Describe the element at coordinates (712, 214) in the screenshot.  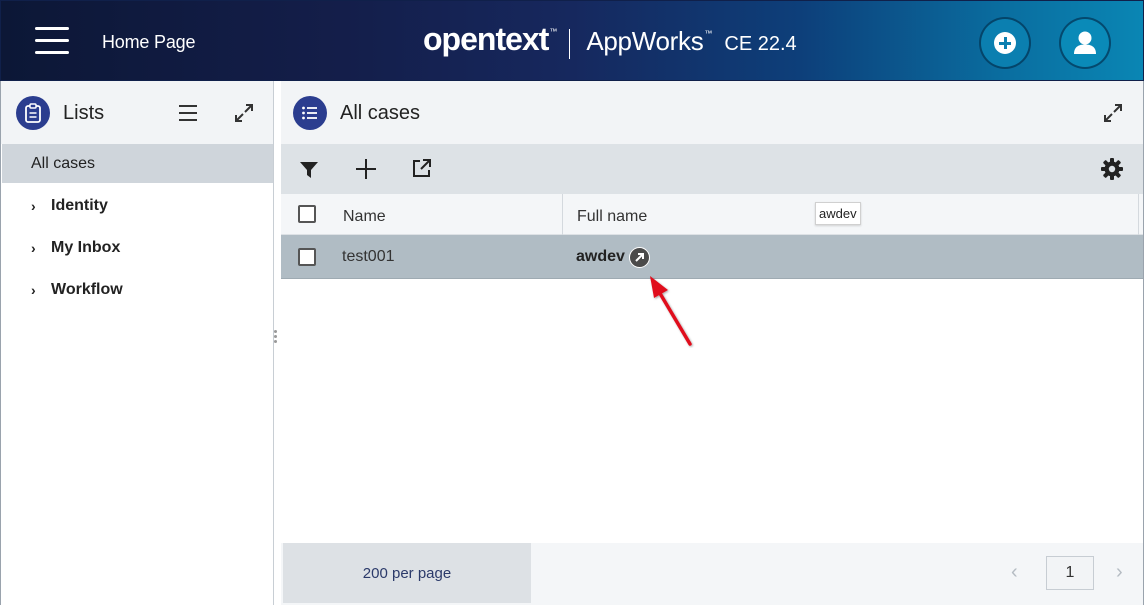
I see `table-header: Name Full name awdev` at that location.